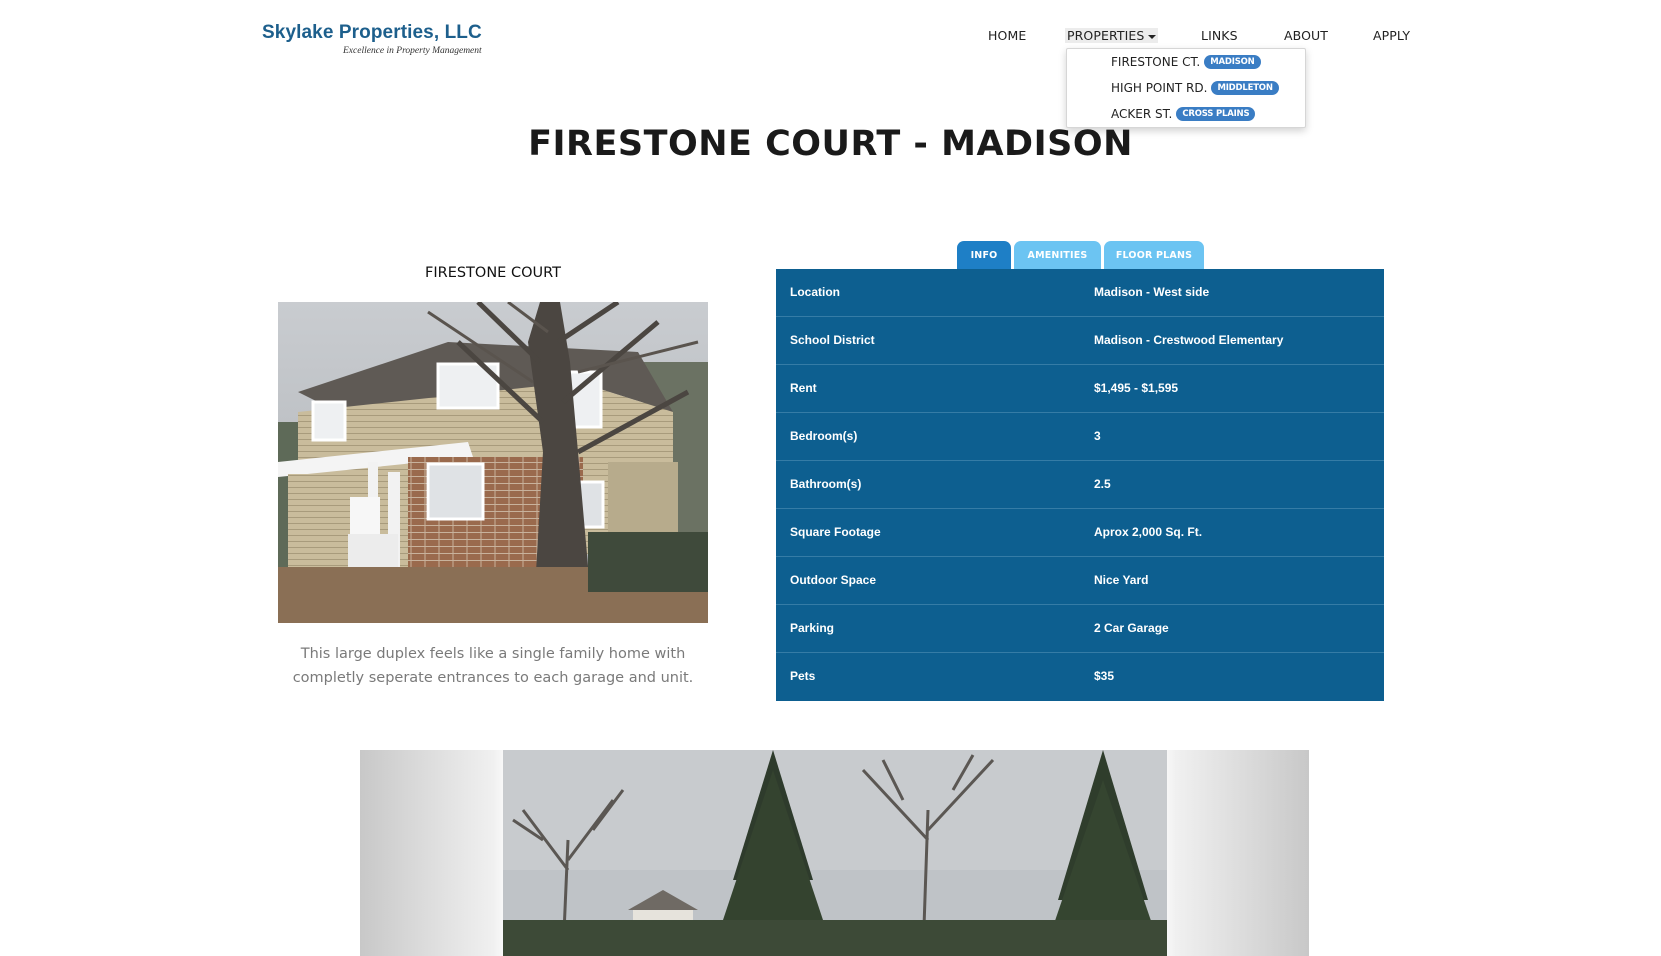  Describe the element at coordinates (1148, 532) in the screenshot. I see `row-value: Aprox 2,000 Sq. Ft.` at that location.